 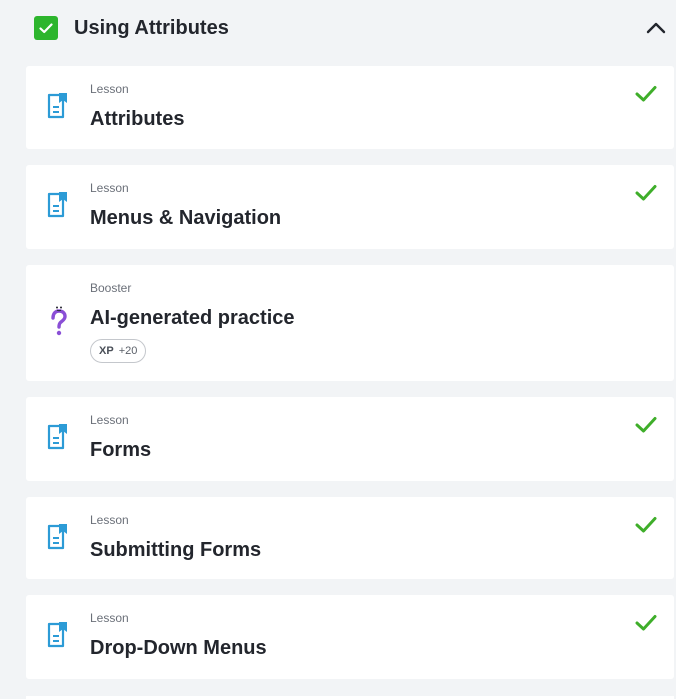 What do you see at coordinates (121, 450) in the screenshot?
I see `lesson-title: Forms` at bounding box center [121, 450].